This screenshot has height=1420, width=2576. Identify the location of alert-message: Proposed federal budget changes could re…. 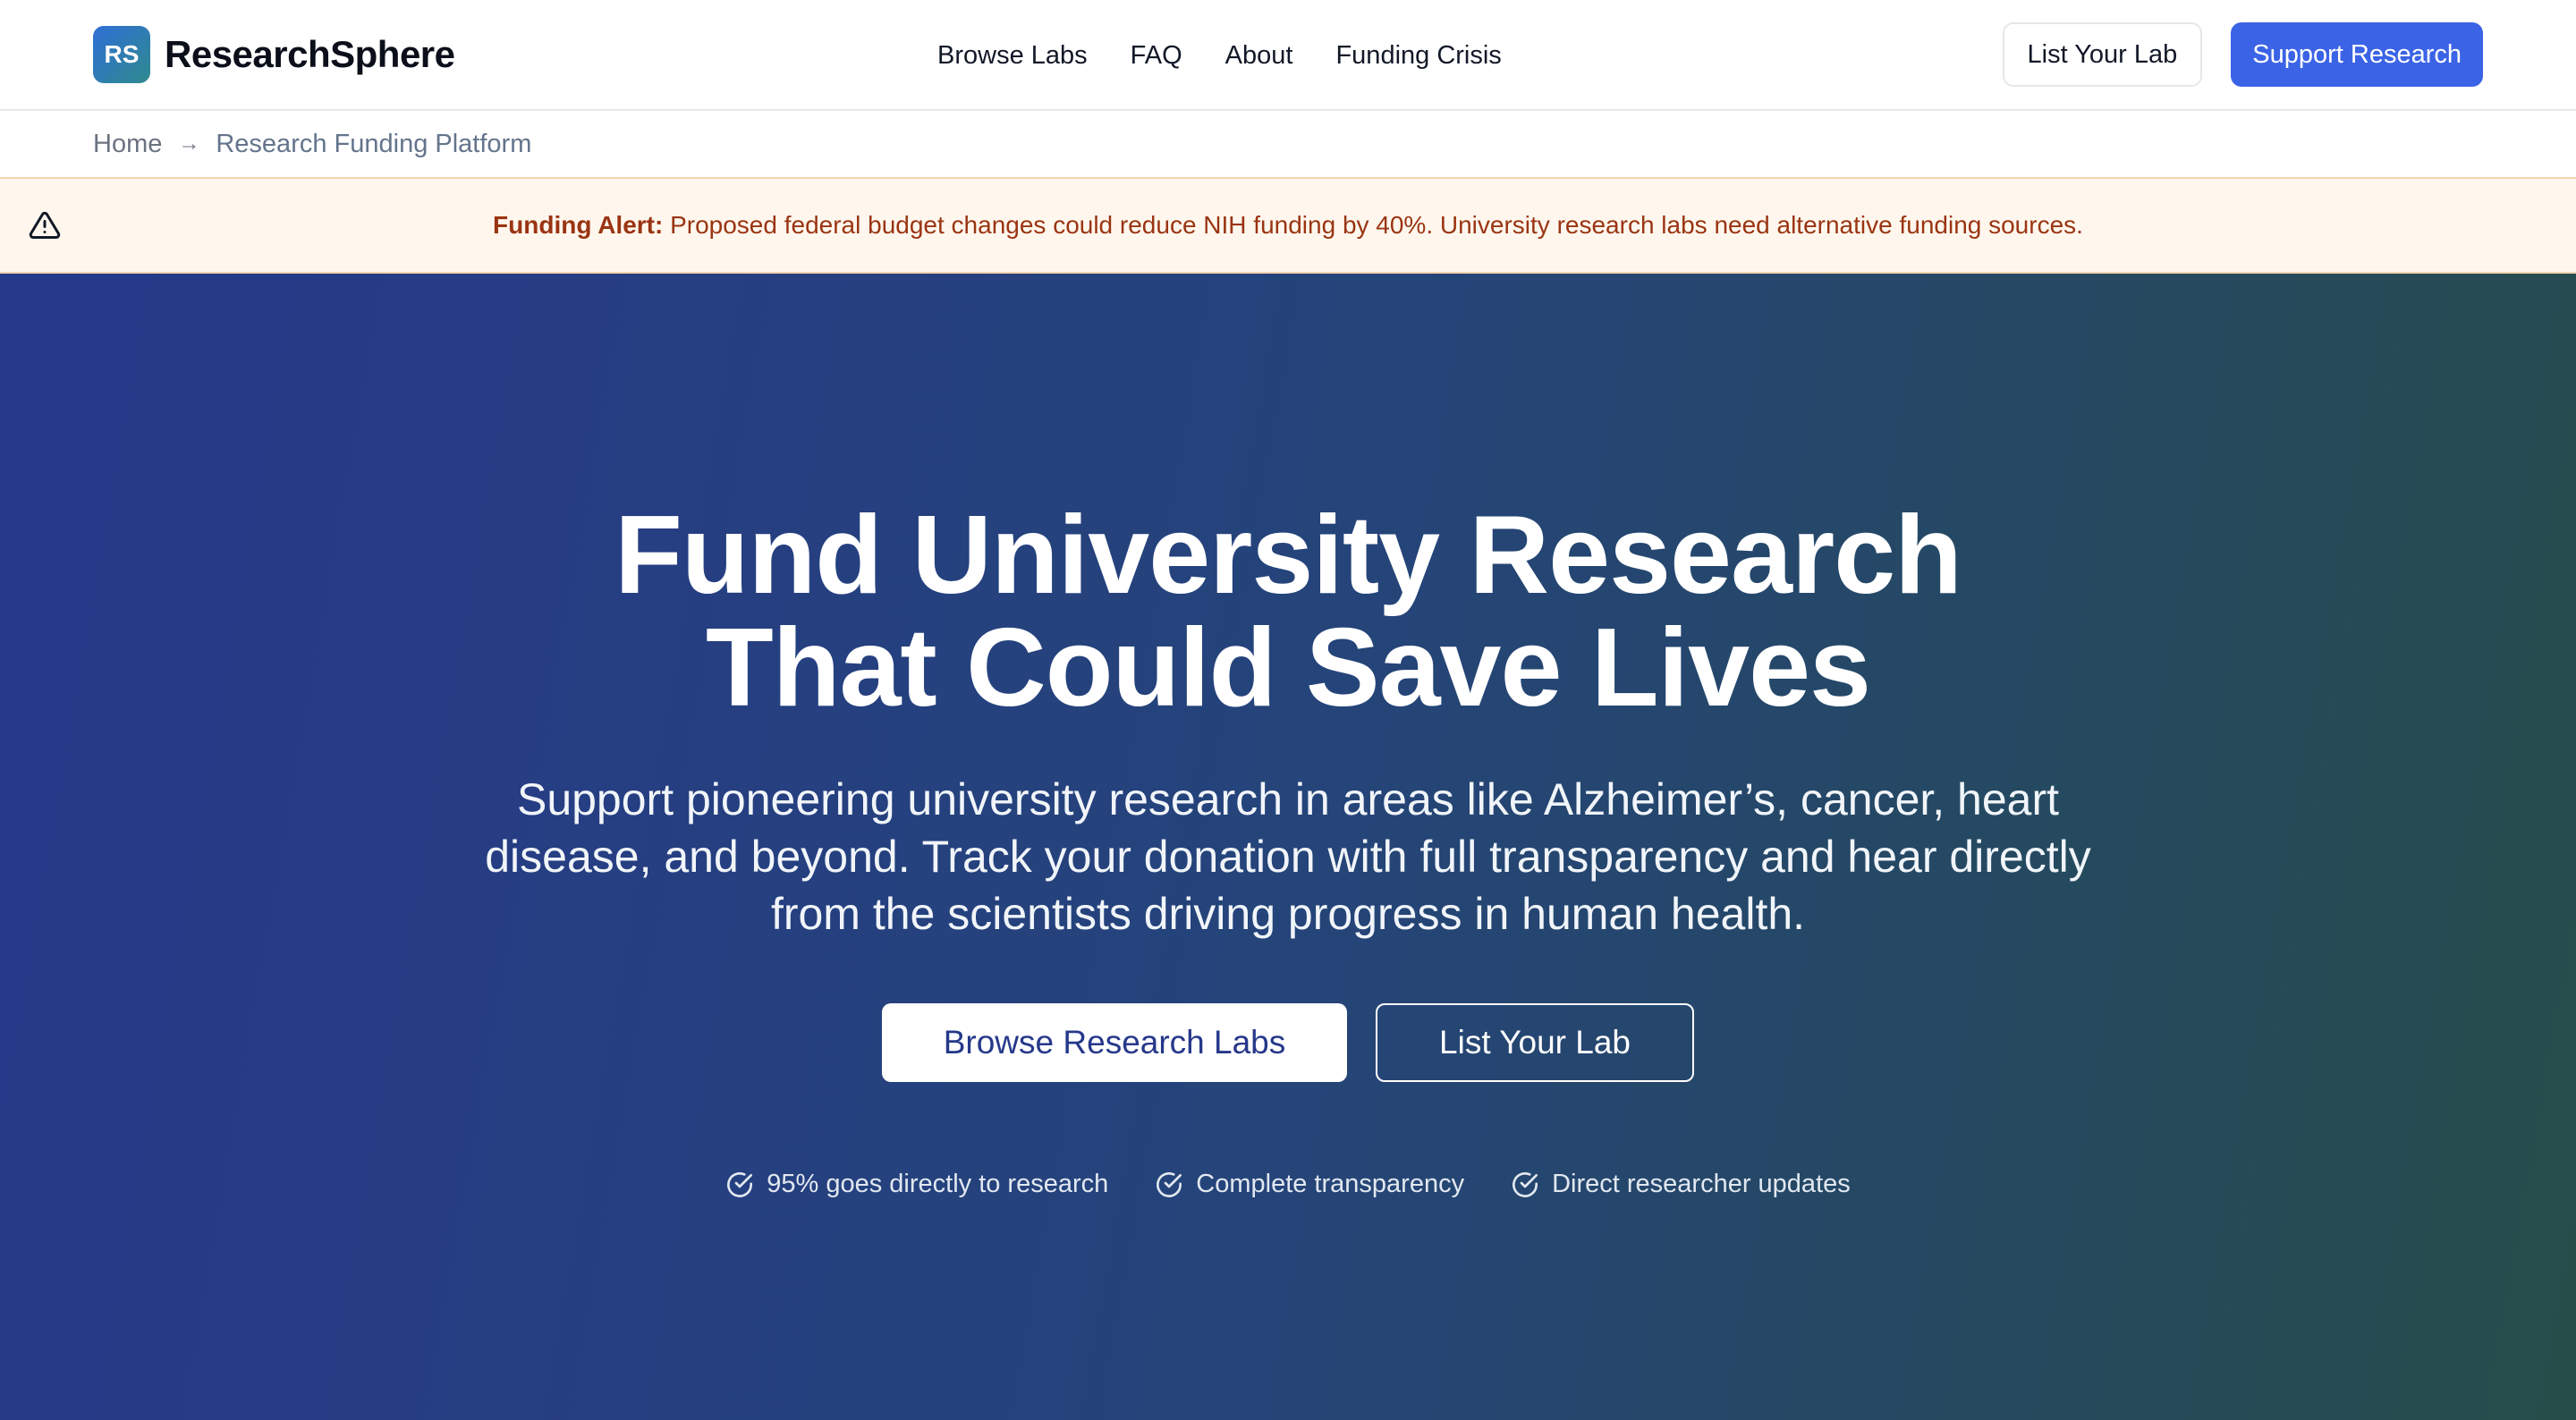
(1376, 225).